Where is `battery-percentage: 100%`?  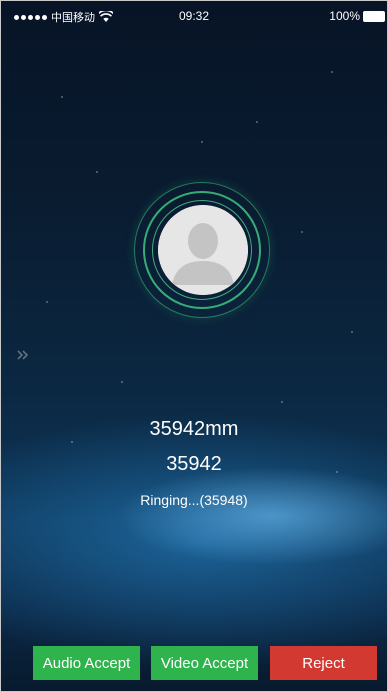 battery-percentage: 100% is located at coordinates (344, 16).